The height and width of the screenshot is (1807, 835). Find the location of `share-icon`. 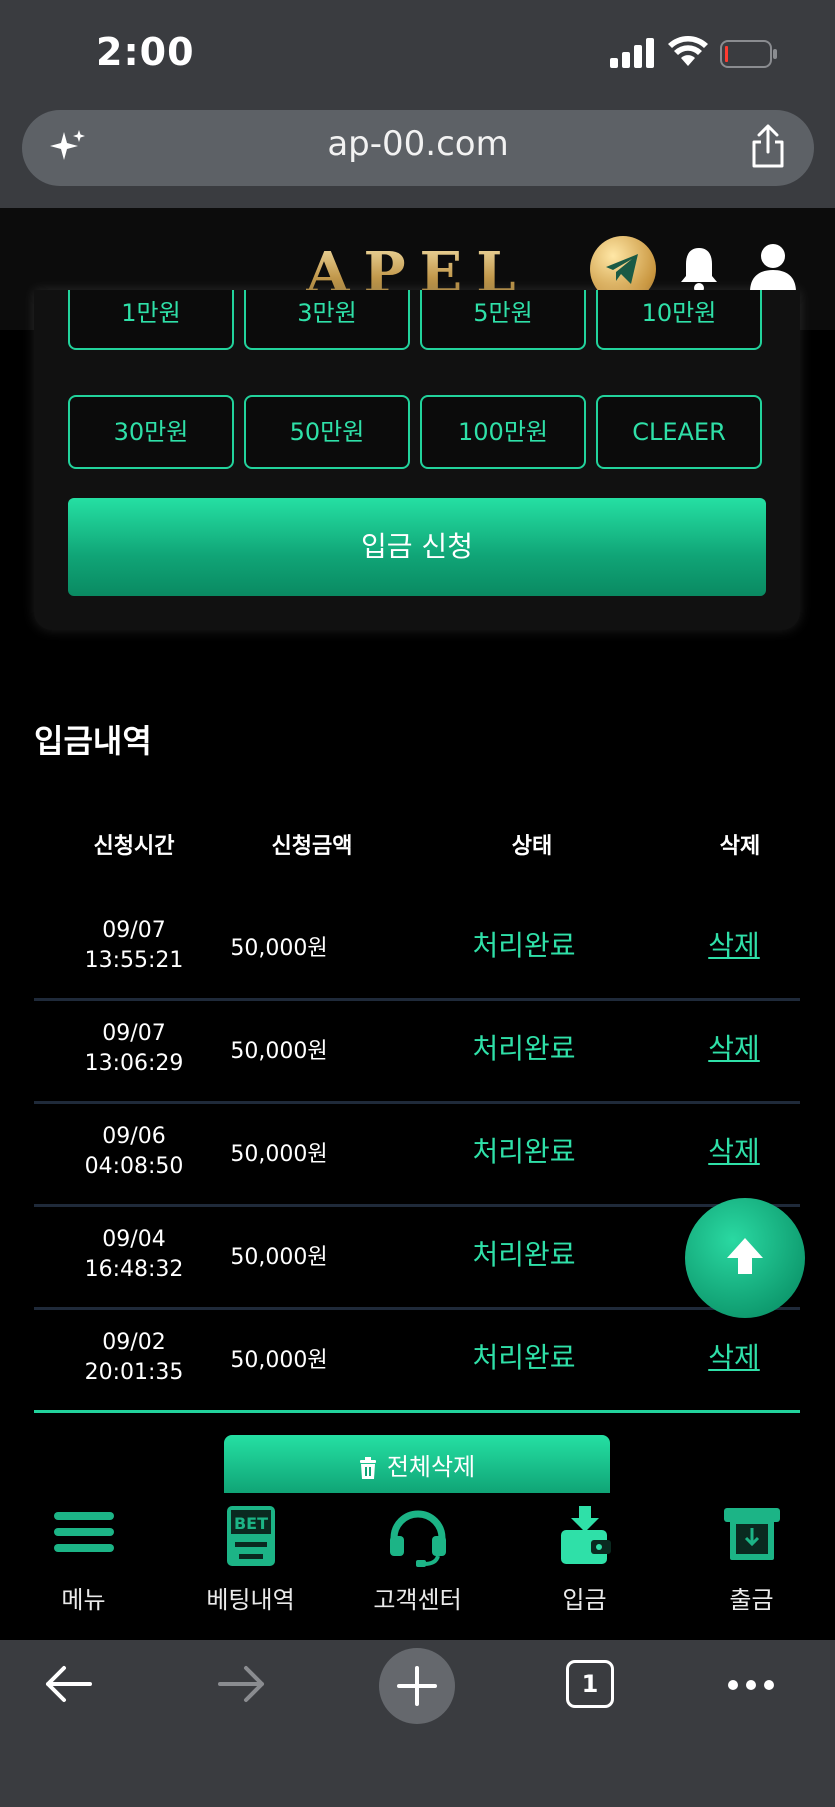

share-icon is located at coordinates (768, 147).